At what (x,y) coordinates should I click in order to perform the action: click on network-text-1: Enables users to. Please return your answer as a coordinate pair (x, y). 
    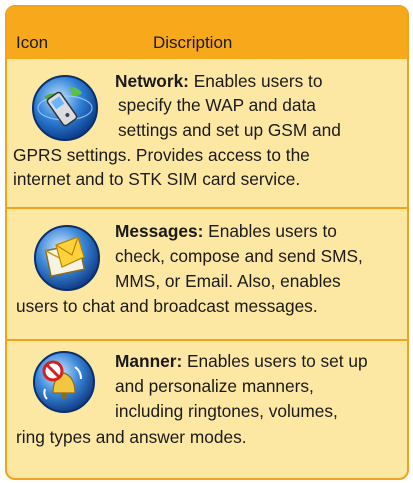
    Looking at the image, I should click on (255, 81).